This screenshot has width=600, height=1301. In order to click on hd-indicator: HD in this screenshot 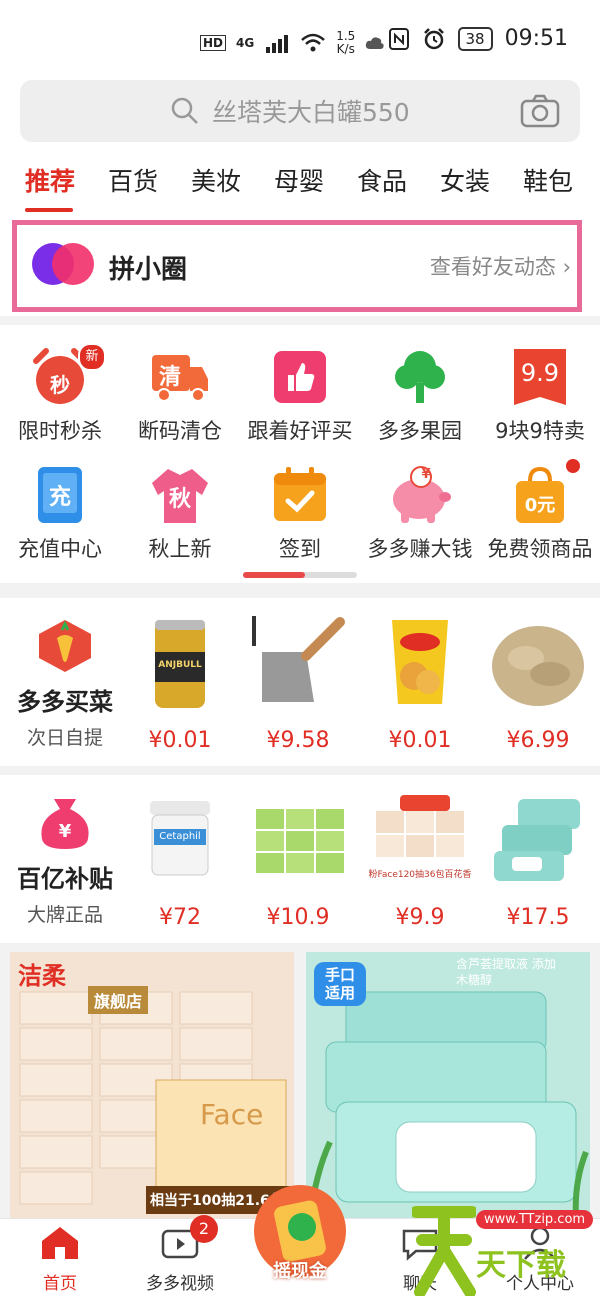, I will do `click(213, 43)`.